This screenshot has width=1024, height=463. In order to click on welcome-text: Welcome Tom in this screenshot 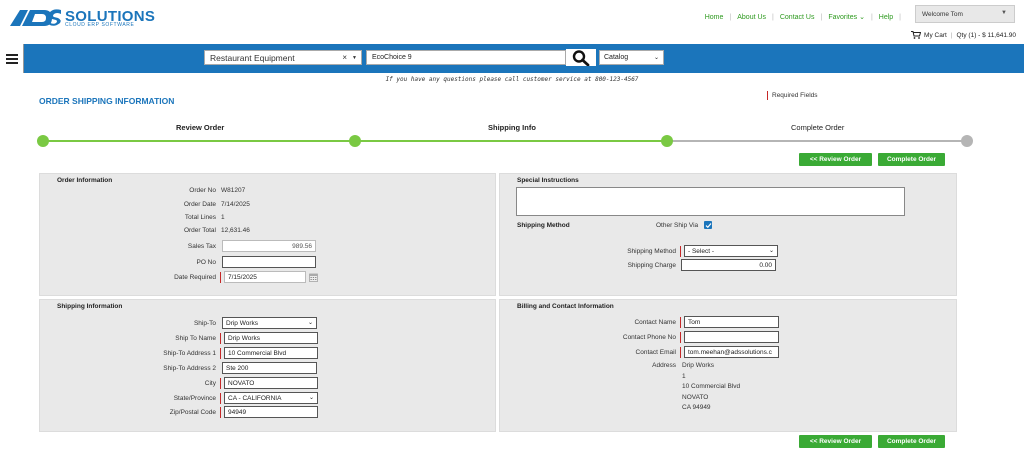, I will do `click(942, 14)`.